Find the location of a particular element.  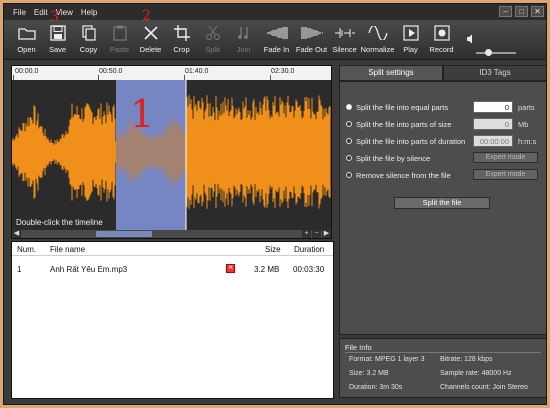

crop-button: Crop is located at coordinates (181, 39).